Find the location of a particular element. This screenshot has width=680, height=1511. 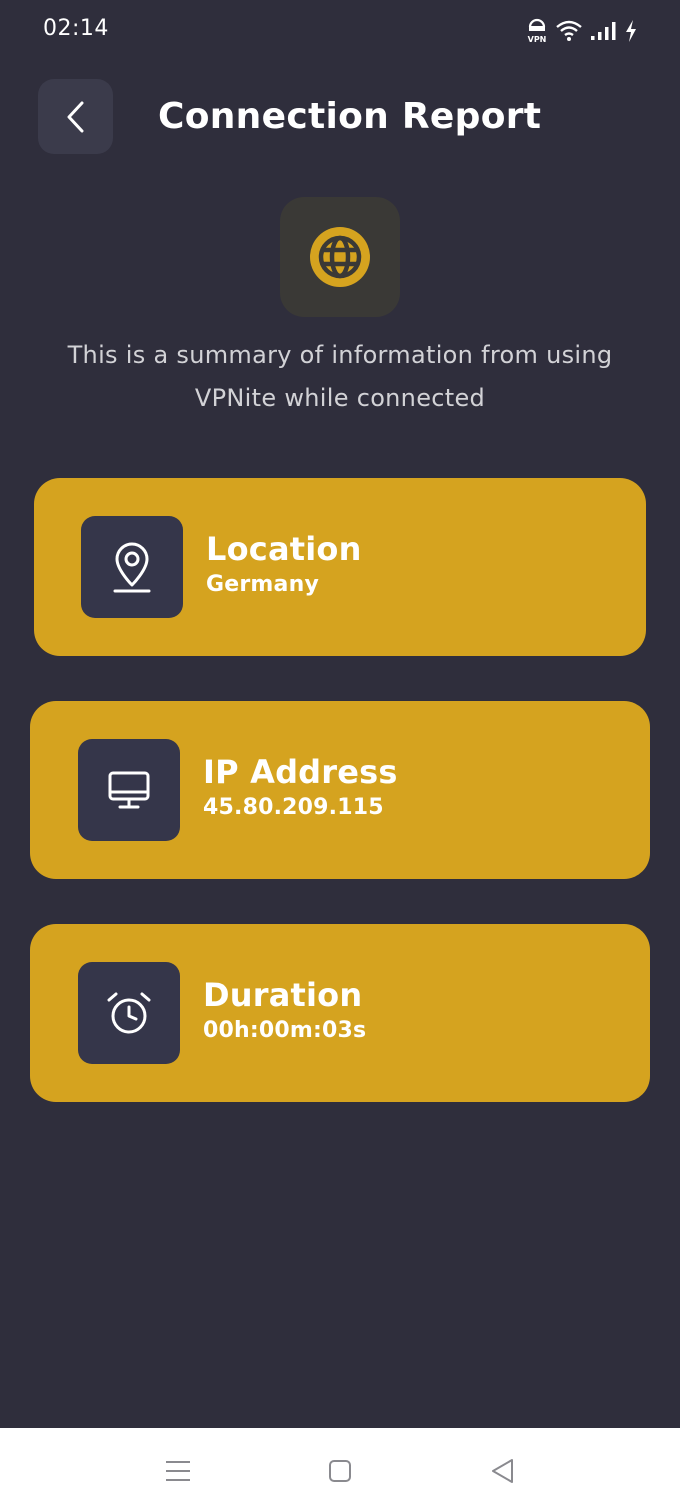

menu-button is located at coordinates (178, 1471).